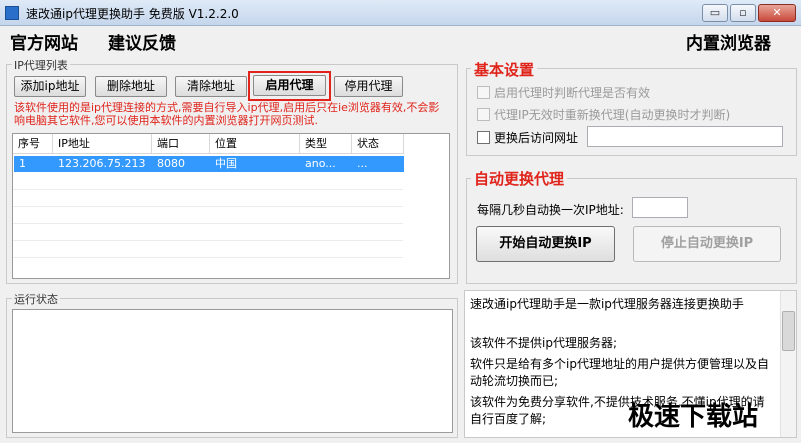 The width and height of the screenshot is (801, 443). Describe the element at coordinates (102, 144) in the screenshot. I see `column-header-ip: IP地址` at that location.